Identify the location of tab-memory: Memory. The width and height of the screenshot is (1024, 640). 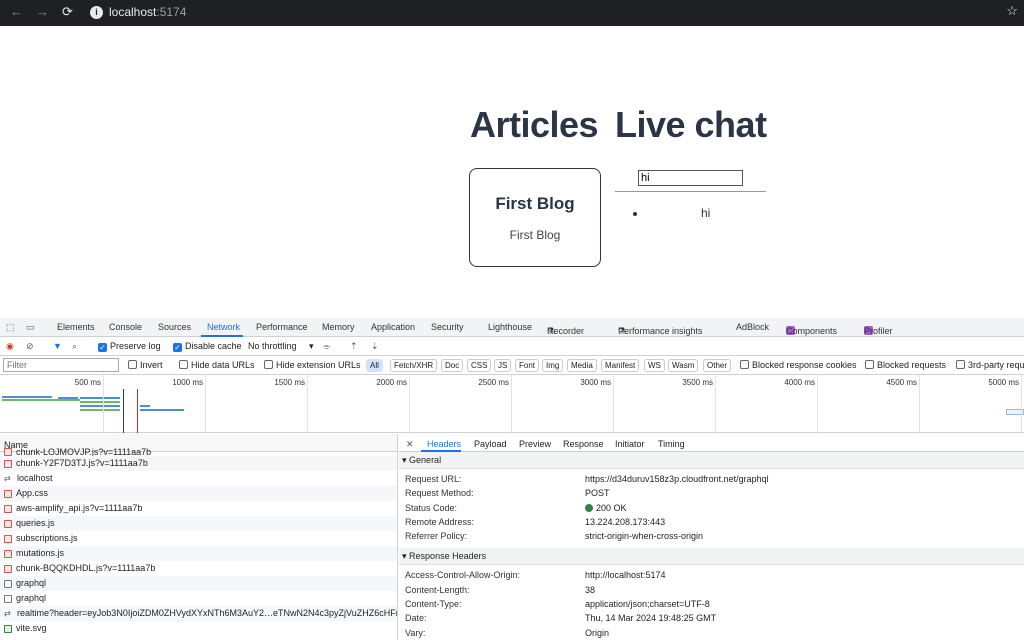
(338, 327).